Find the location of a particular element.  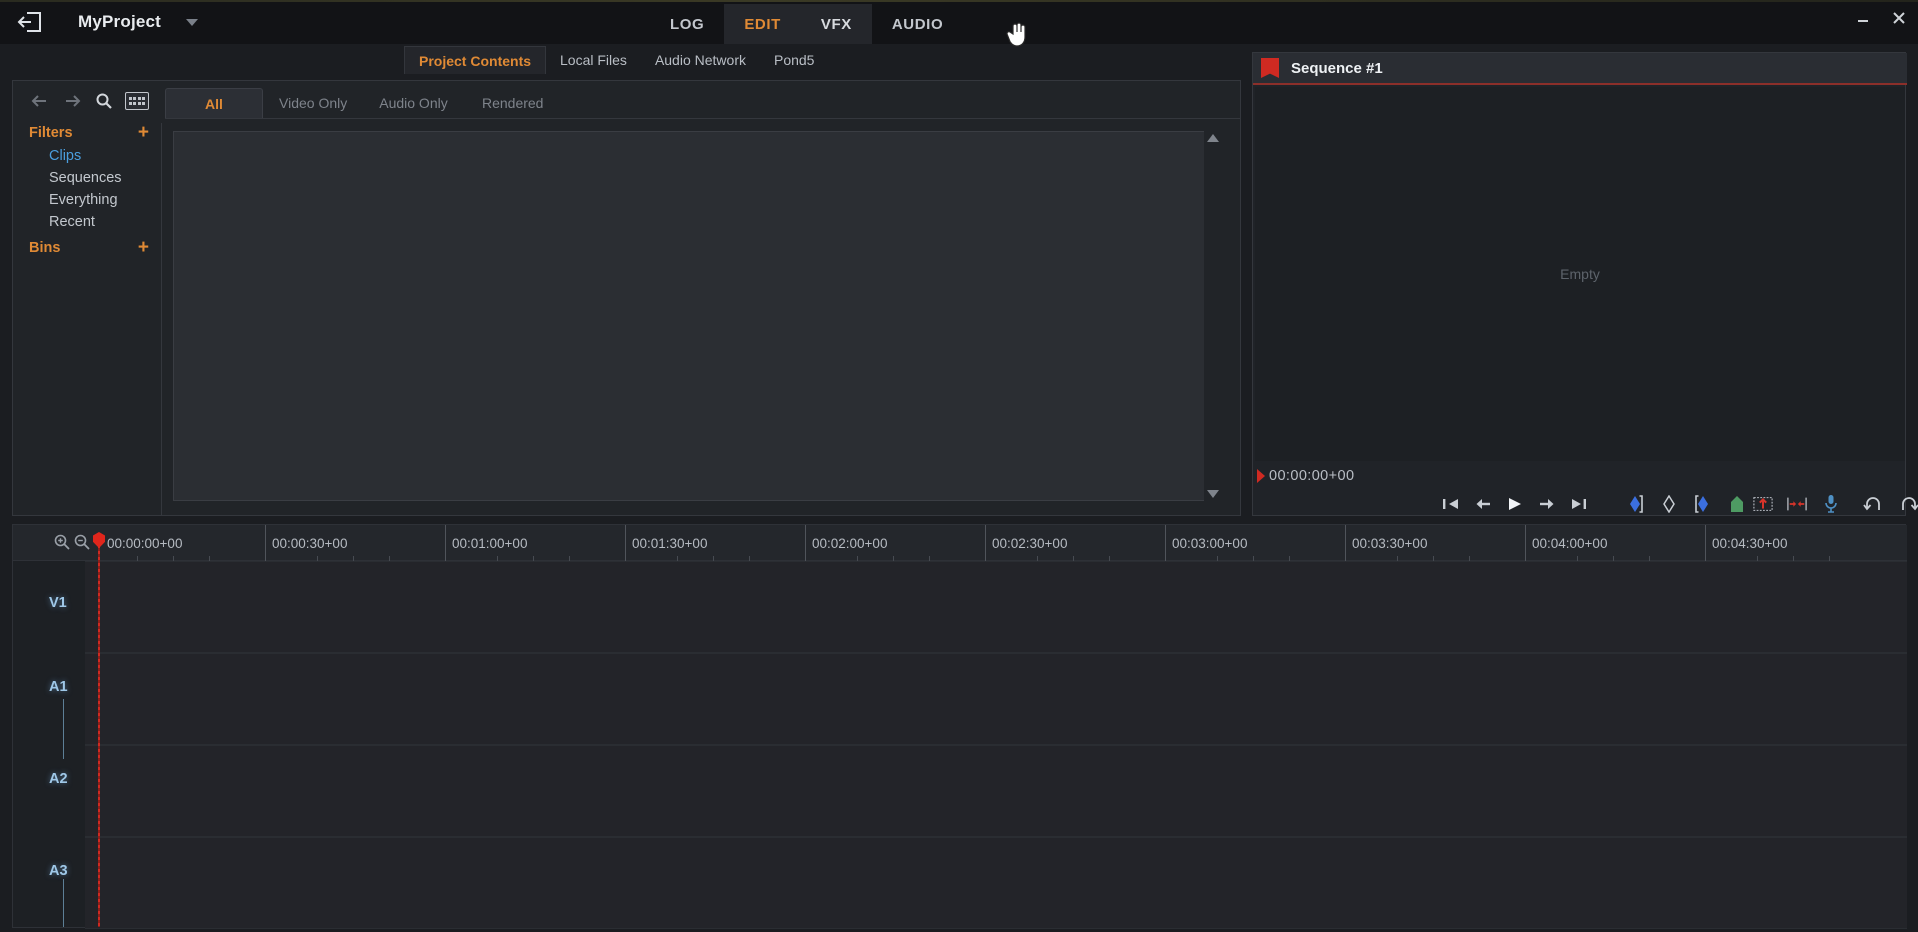

add-marker-icon is located at coordinates (1737, 504).